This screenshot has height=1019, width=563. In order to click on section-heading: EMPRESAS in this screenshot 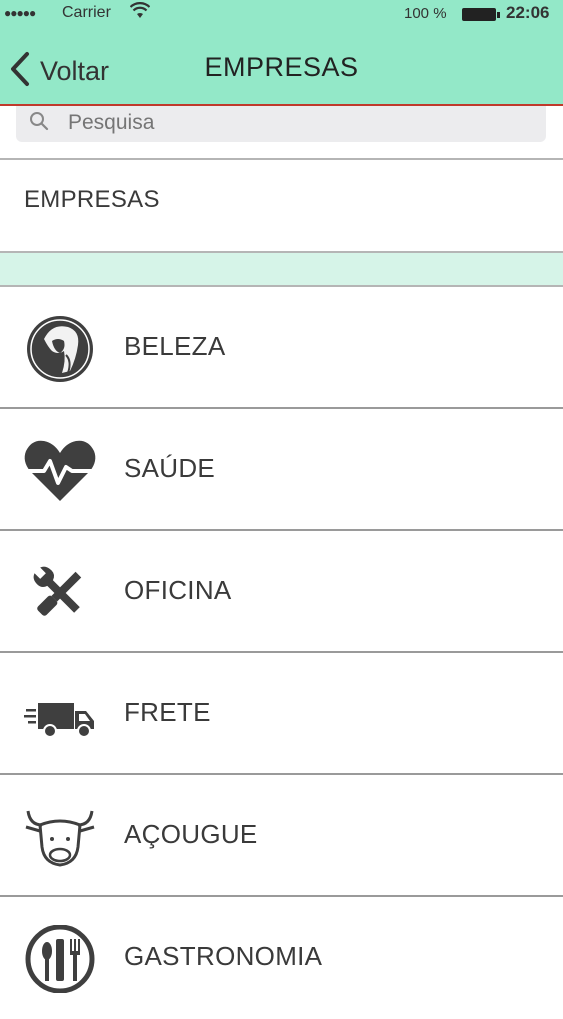, I will do `click(92, 199)`.